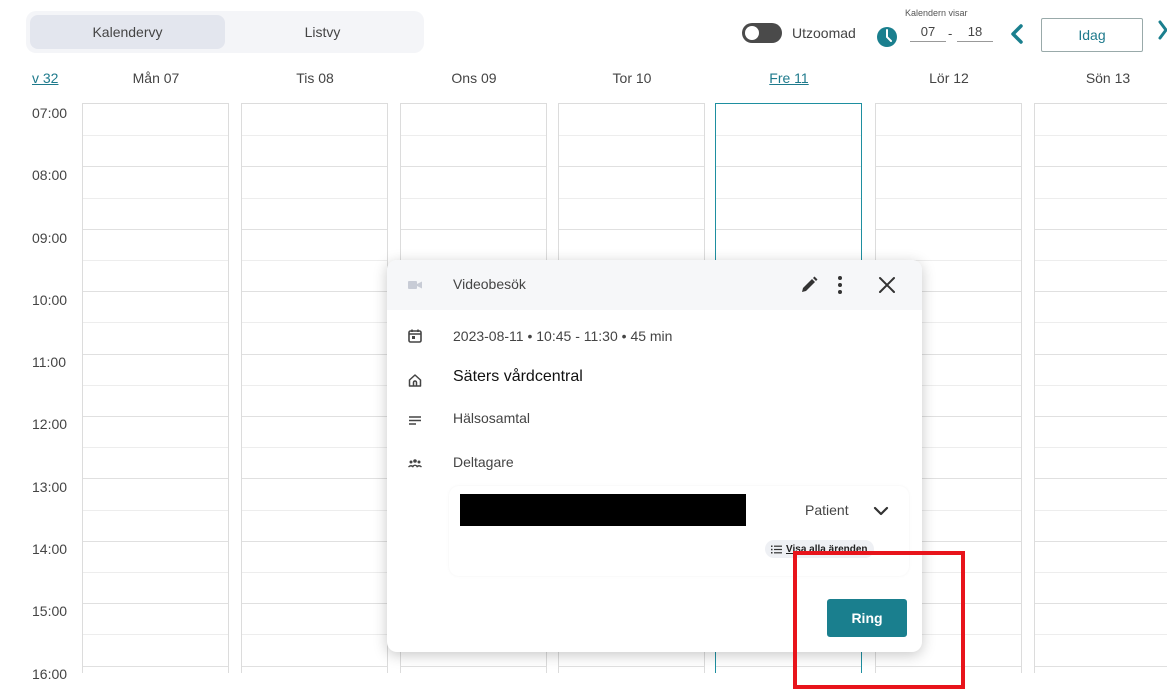 The width and height of the screenshot is (1167, 690). Describe the element at coordinates (415, 420) in the screenshot. I see `notes-icon` at that location.